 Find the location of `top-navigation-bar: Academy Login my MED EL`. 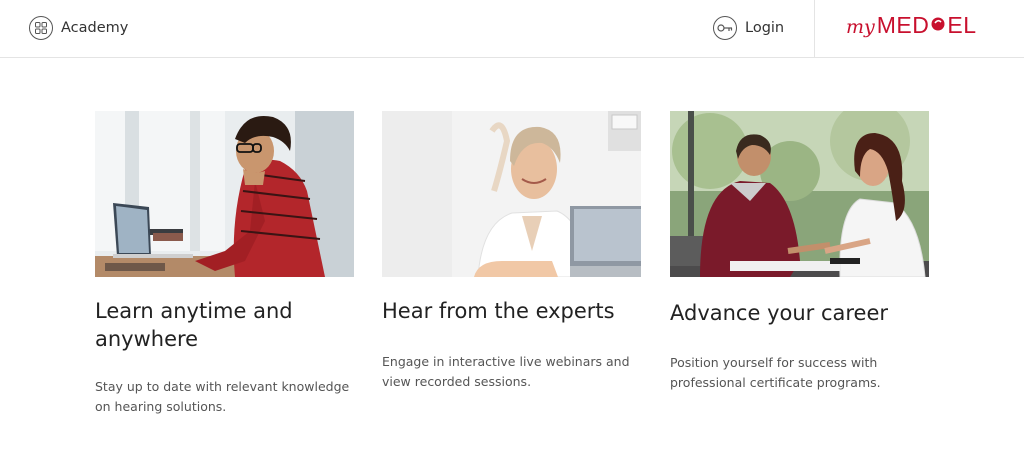

top-navigation-bar: Academy Login my MED EL is located at coordinates (512, 29).